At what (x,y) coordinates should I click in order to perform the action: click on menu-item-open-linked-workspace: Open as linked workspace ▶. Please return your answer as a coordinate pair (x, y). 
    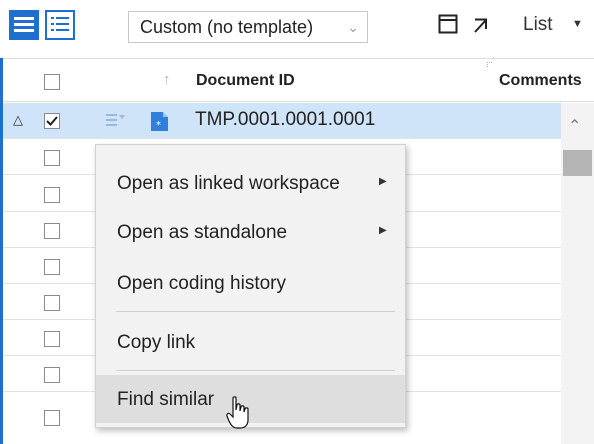
    Looking at the image, I should click on (250, 184).